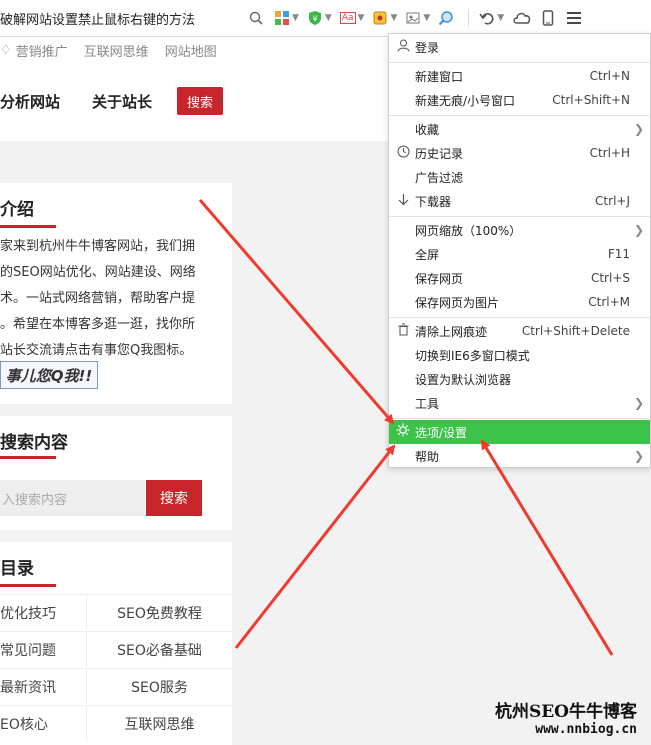 The width and height of the screenshot is (651, 745). I want to click on menu-item-label: 工具, so click(427, 403).